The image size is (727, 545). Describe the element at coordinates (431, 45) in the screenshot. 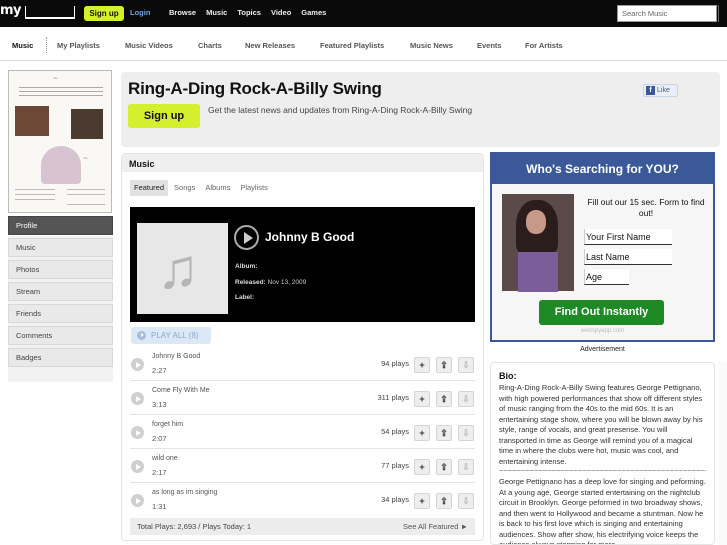

I see `subnav-music-news: Music News` at that location.